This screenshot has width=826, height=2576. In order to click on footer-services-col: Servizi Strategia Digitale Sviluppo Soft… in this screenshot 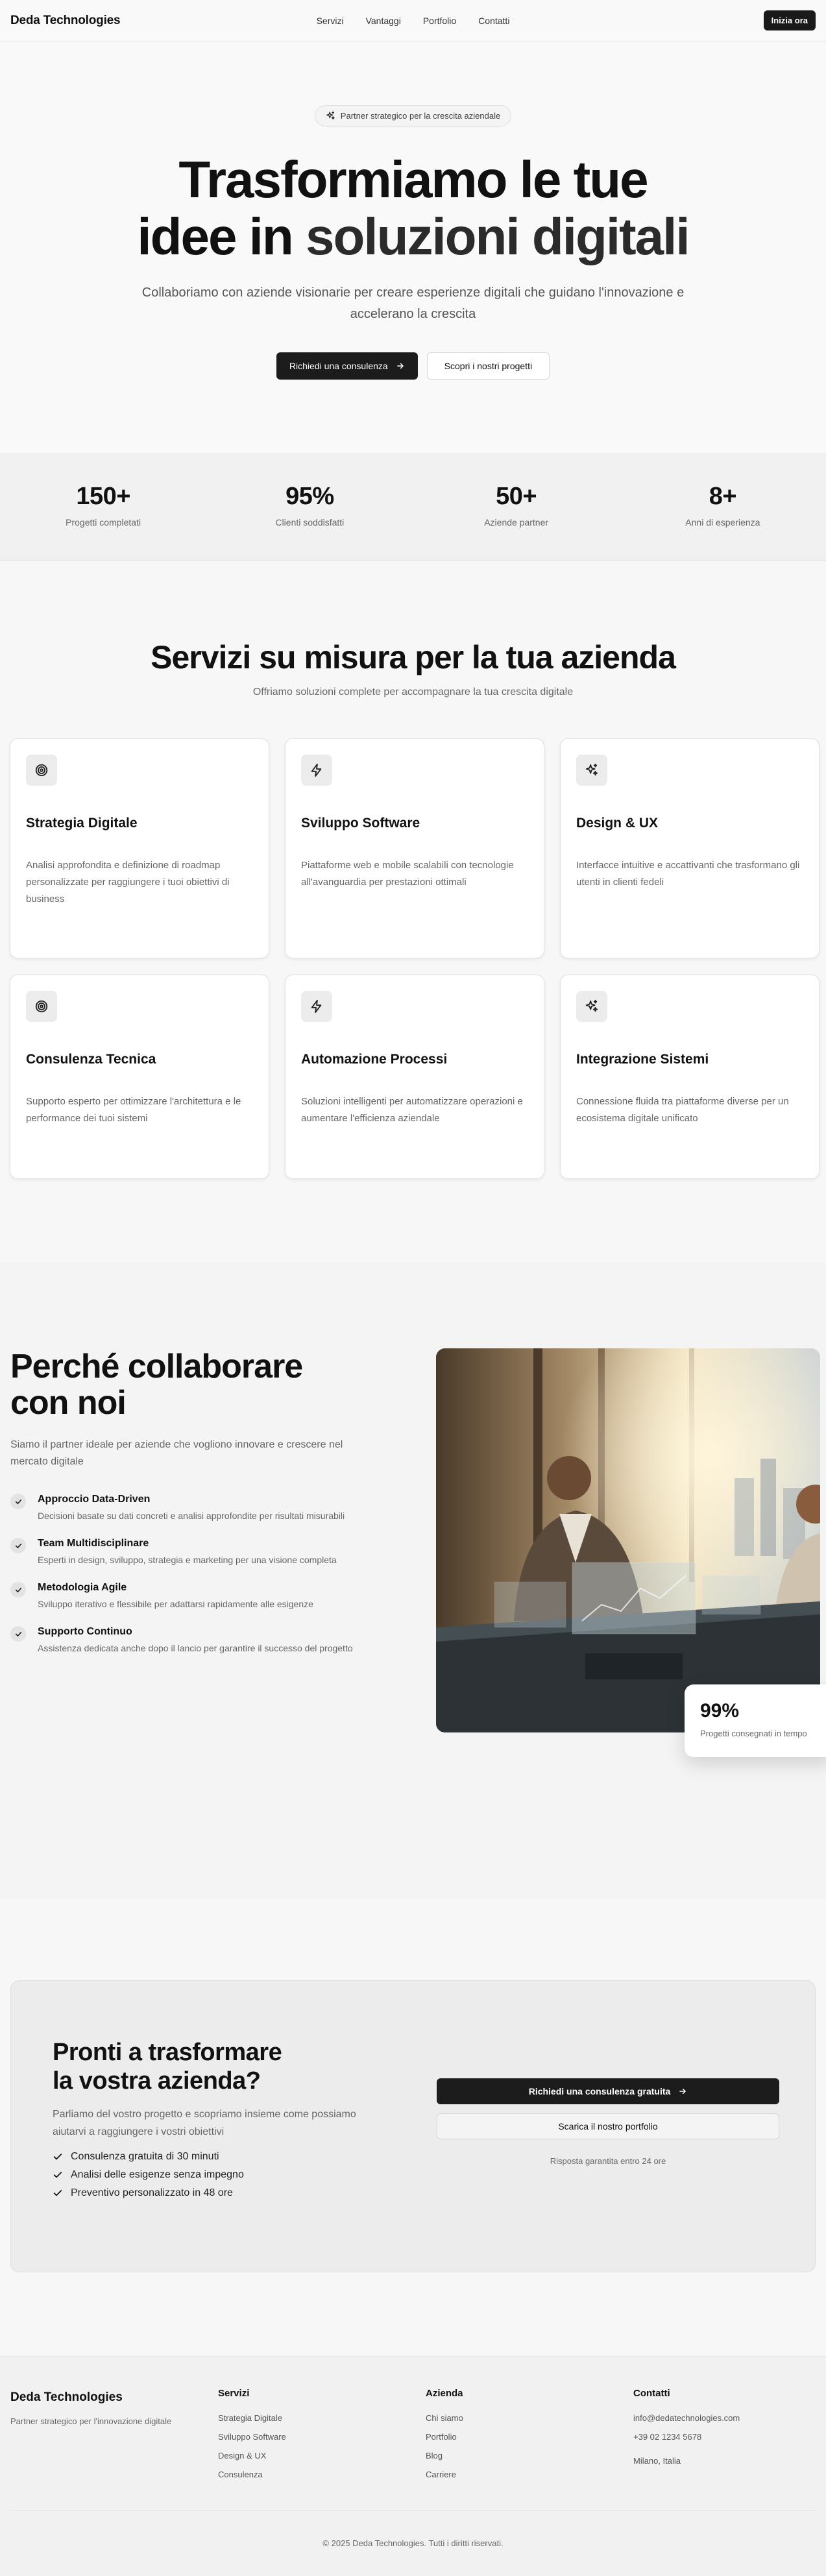, I will do `click(252, 2433)`.